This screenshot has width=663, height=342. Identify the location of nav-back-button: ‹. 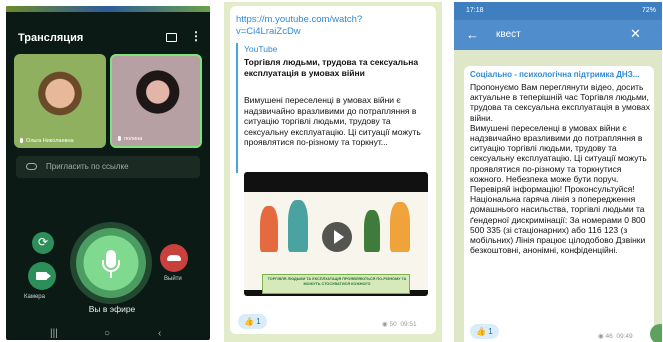
(159, 333).